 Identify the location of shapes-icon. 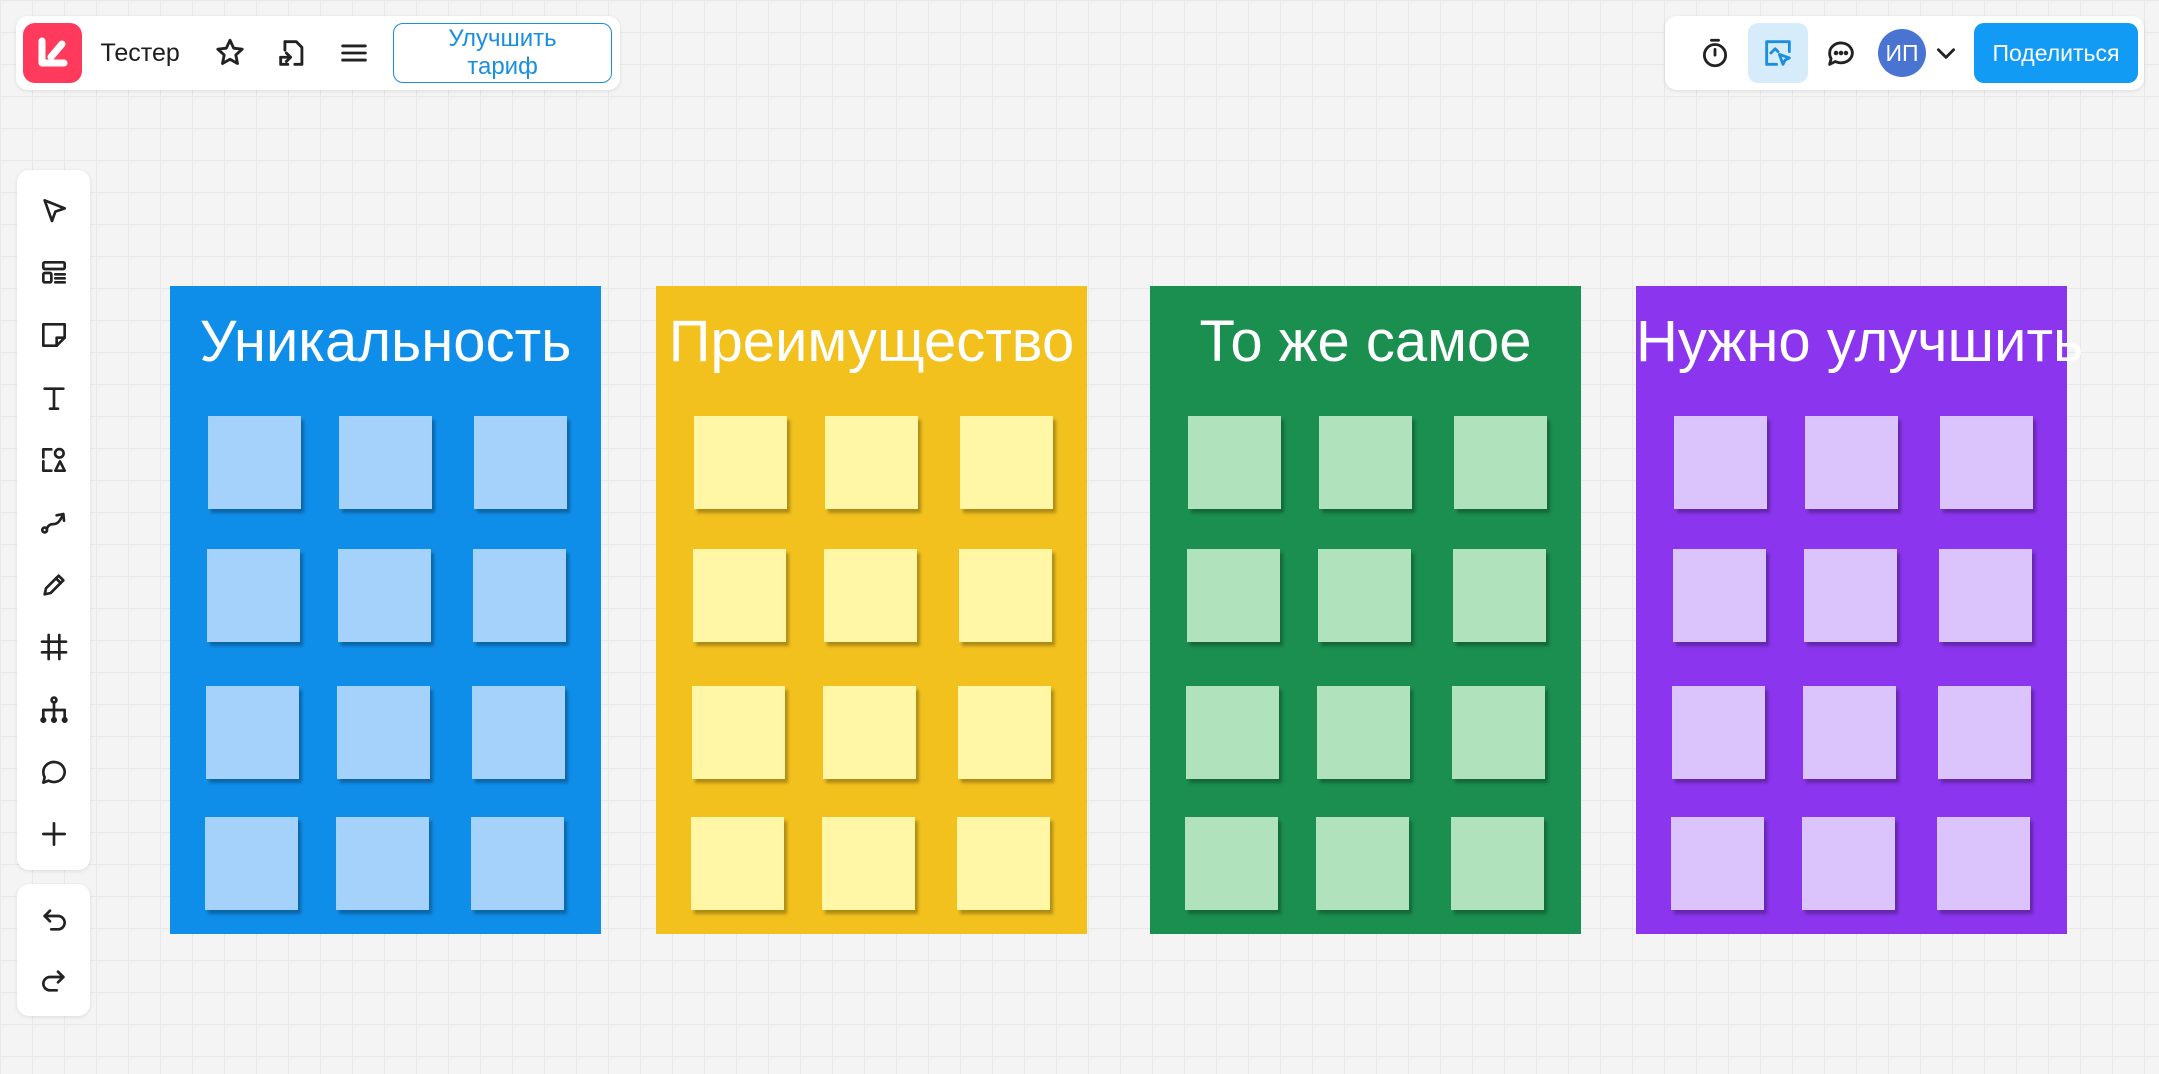
(54, 459).